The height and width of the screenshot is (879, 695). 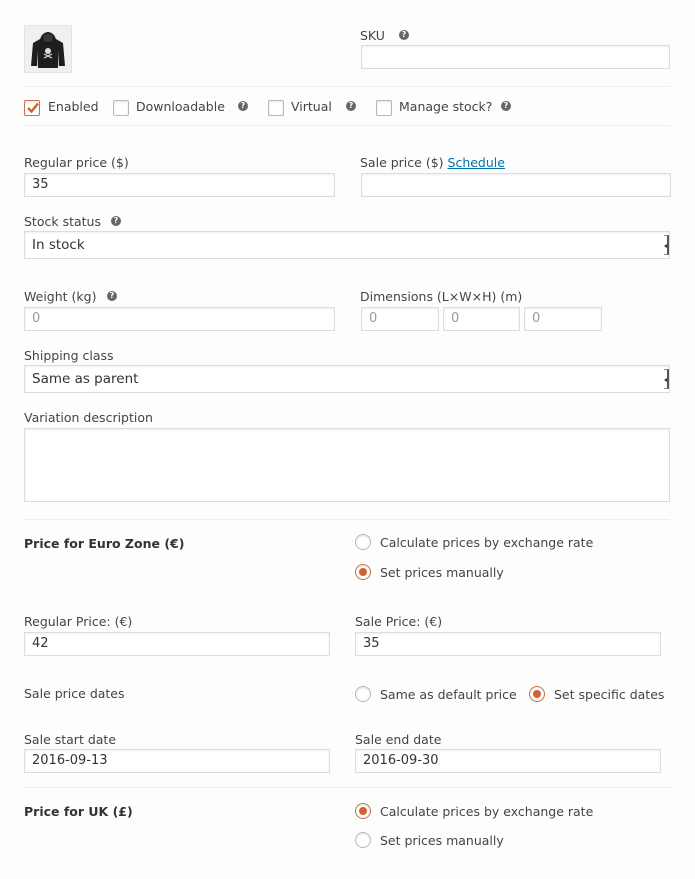 I want to click on weight-input: 0, so click(x=179, y=319).